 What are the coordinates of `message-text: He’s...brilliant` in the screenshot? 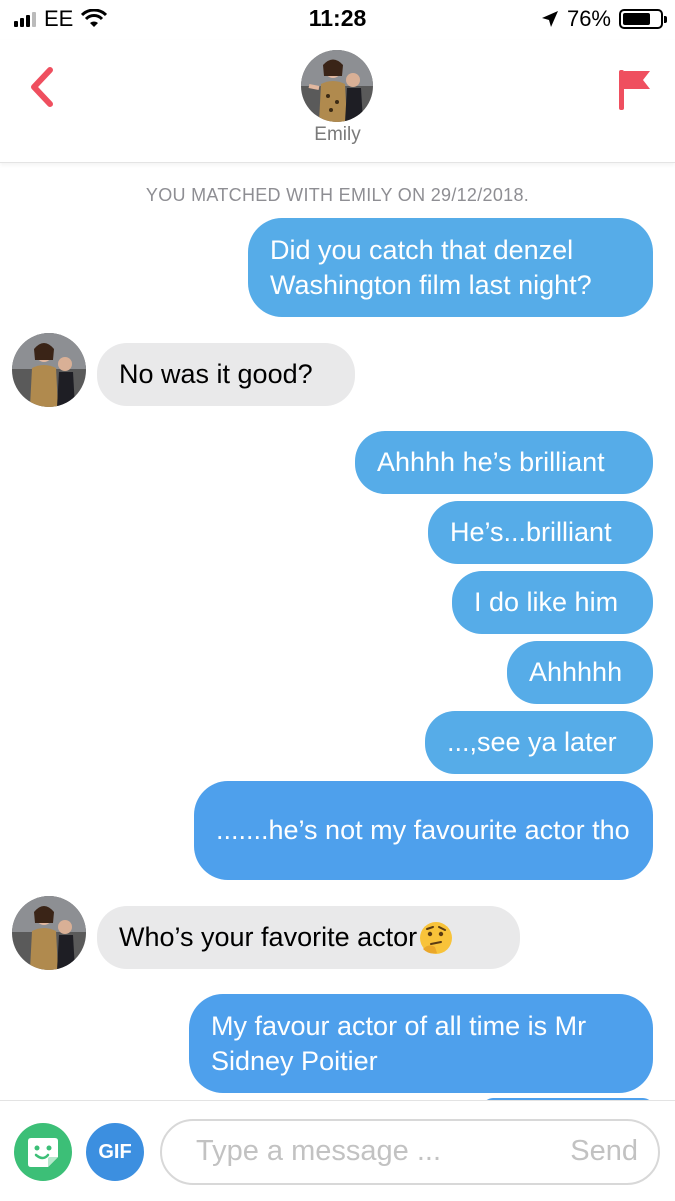 It's located at (531, 532).